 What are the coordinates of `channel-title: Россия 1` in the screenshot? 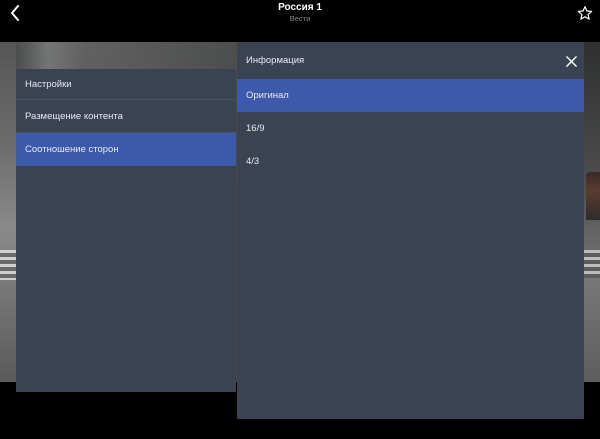 It's located at (300, 7).